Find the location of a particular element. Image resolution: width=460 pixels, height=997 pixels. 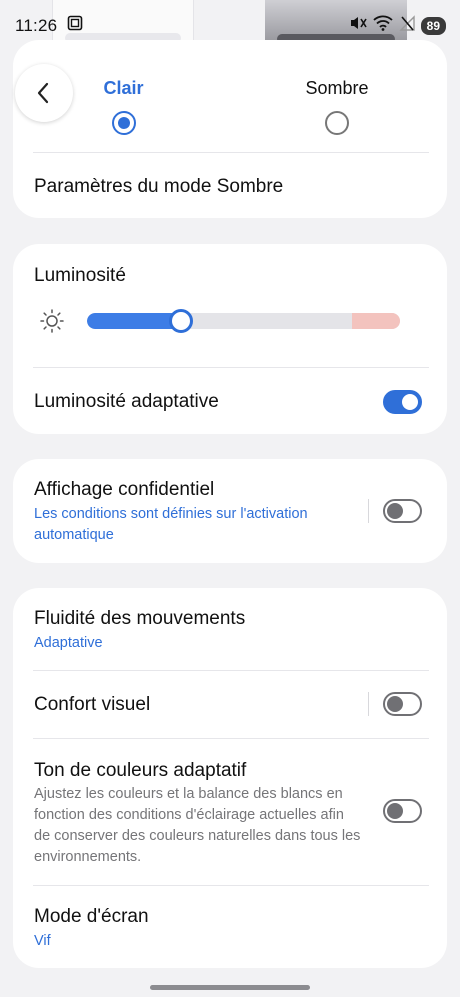

brightness-high-zone is located at coordinates (376, 321).